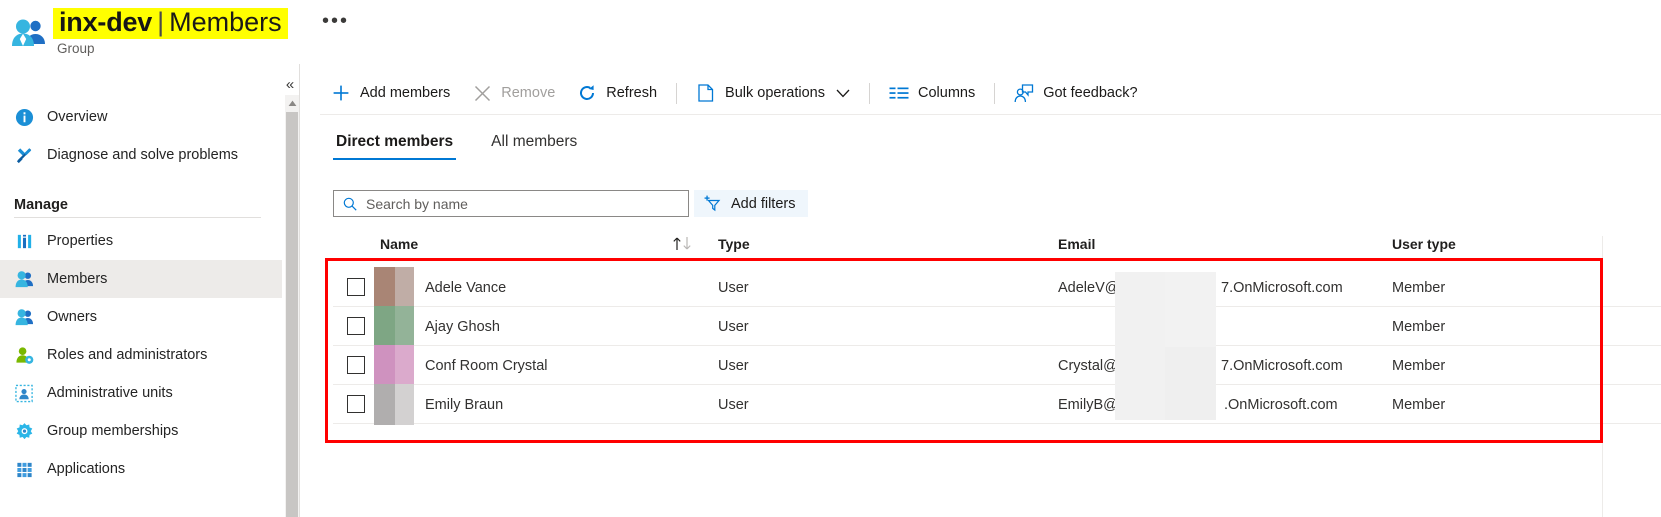  I want to click on table-header-row: Name Type Email User type, so click(967, 247).